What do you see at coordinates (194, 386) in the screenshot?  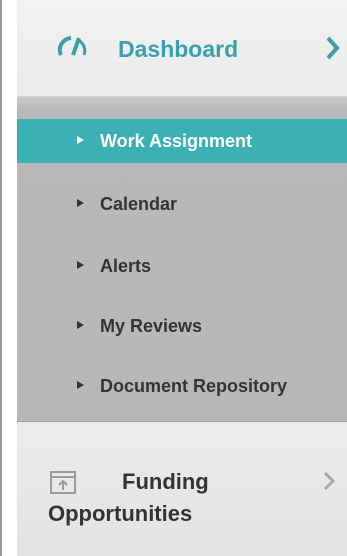 I see `submenu-item-label: Document Repository` at bounding box center [194, 386].